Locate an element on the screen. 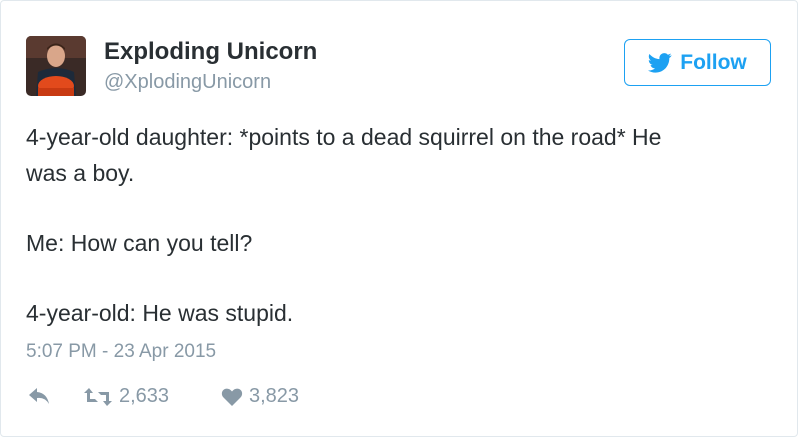 The height and width of the screenshot is (439, 800). retweet-icon is located at coordinates (98, 396).